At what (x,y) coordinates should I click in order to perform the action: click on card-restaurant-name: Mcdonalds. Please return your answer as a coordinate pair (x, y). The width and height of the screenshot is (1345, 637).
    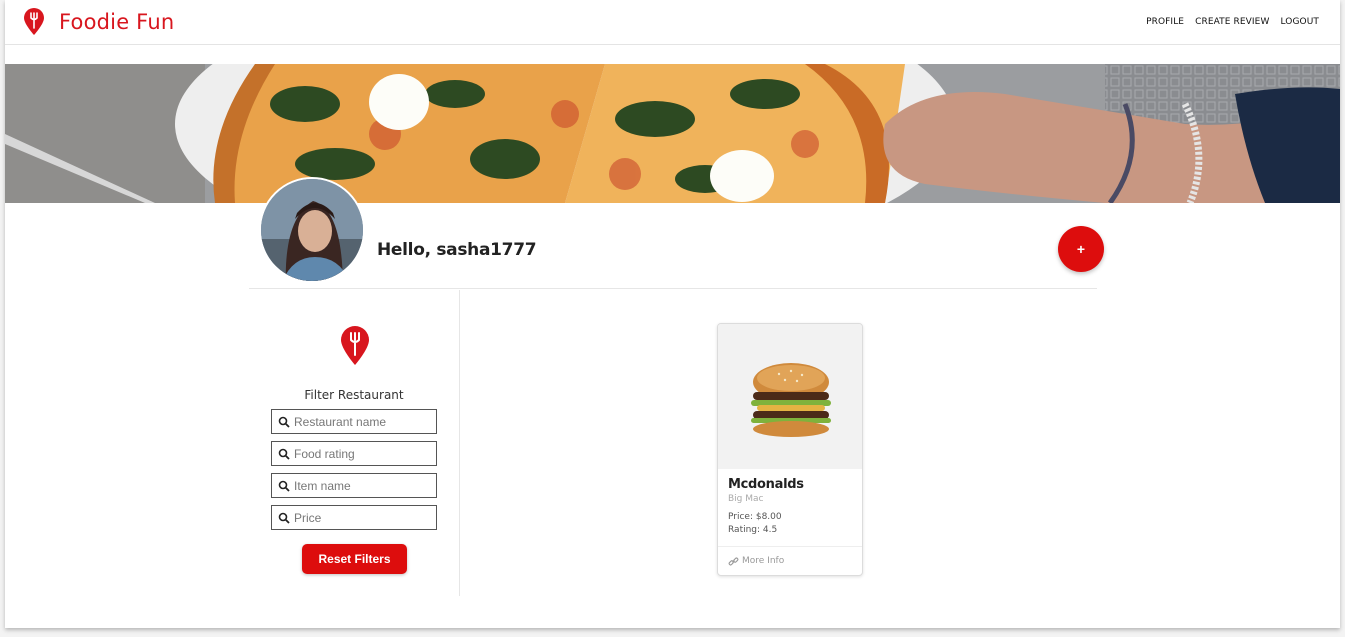
    Looking at the image, I should click on (766, 484).